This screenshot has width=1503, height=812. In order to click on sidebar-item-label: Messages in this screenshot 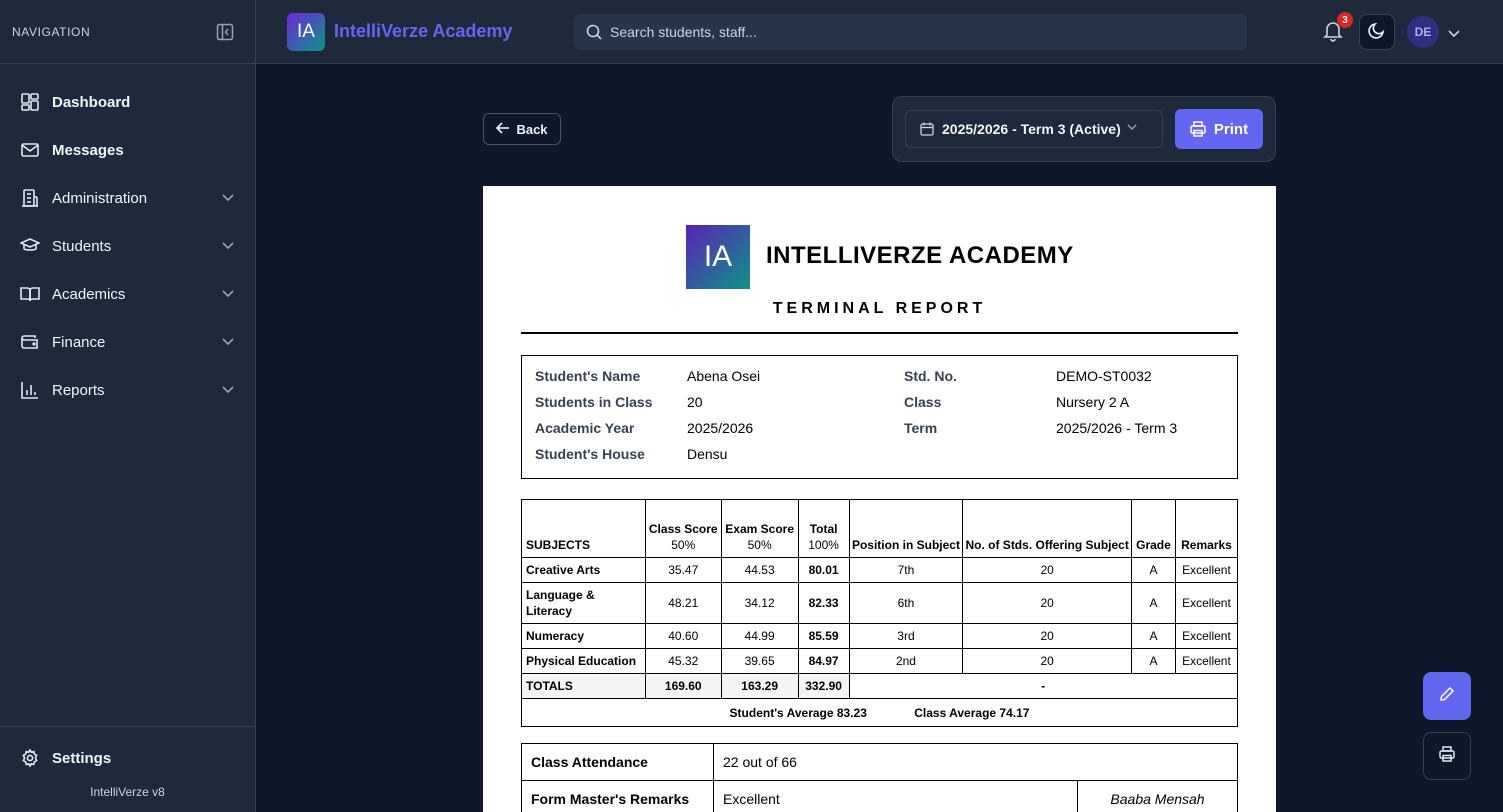, I will do `click(88, 150)`.